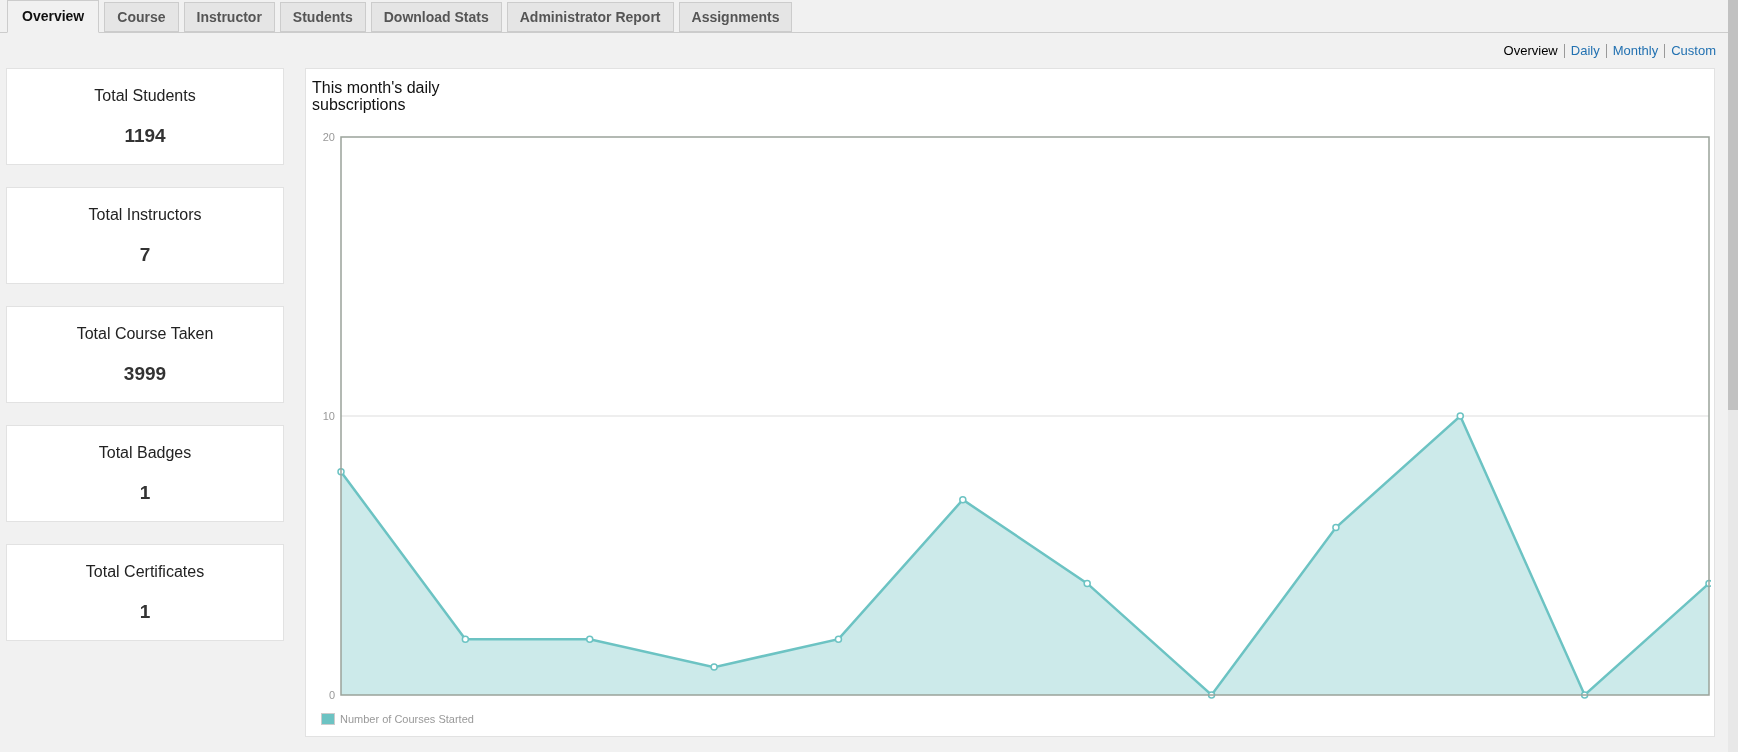 The height and width of the screenshot is (752, 1738). What do you see at coordinates (145, 96) in the screenshot?
I see `stat-label: Total Students` at bounding box center [145, 96].